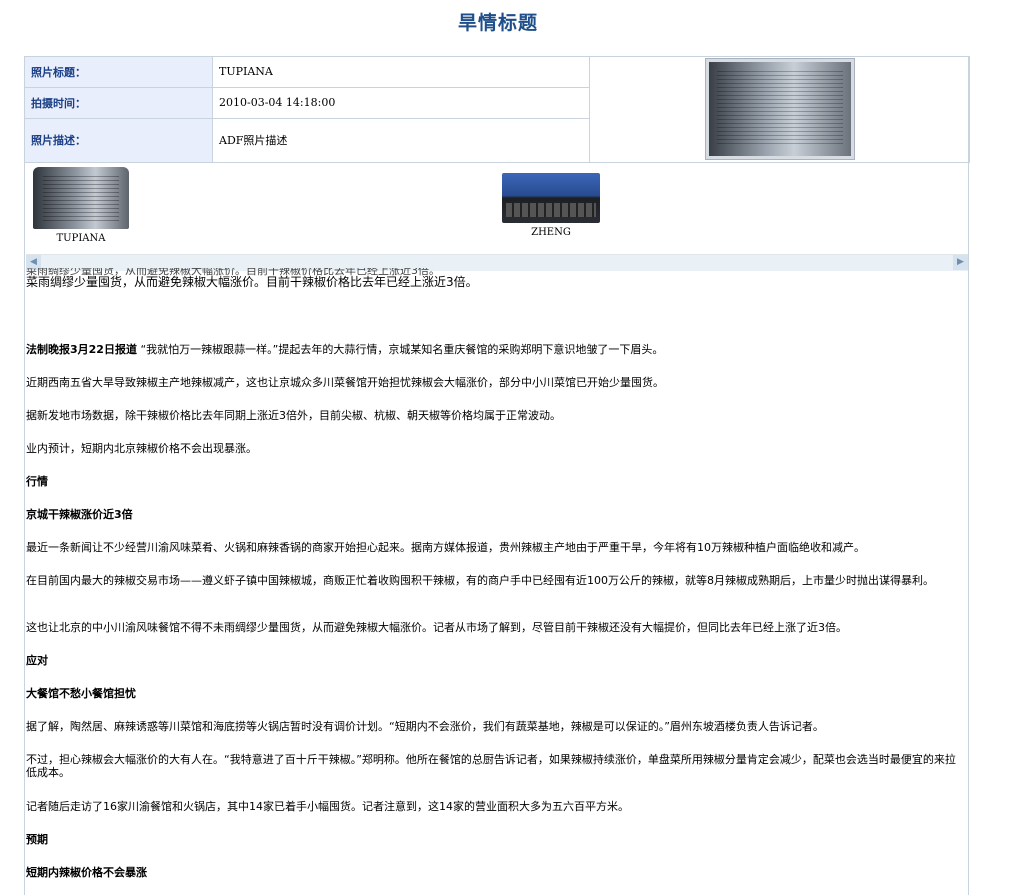 Image resolution: width=1030 pixels, height=895 pixels. What do you see at coordinates (401, 140) in the screenshot?
I see `photo-desc-value: ADF照片描述` at bounding box center [401, 140].